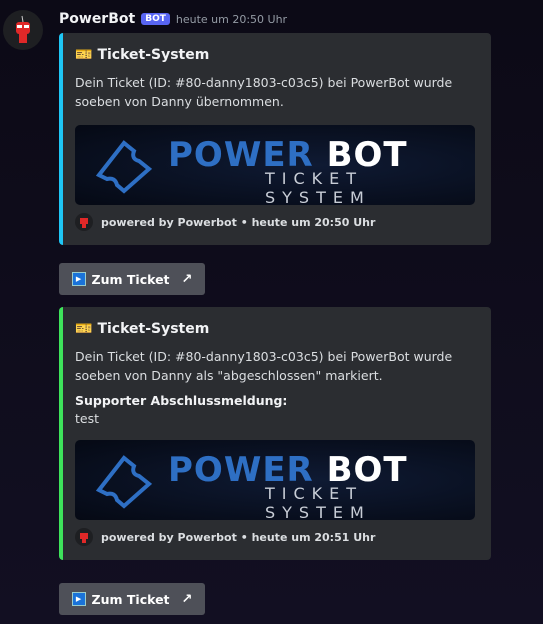  Describe the element at coordinates (231, 19) in the screenshot. I see `message-timestamp: heute um 20:50 Uhr` at that location.